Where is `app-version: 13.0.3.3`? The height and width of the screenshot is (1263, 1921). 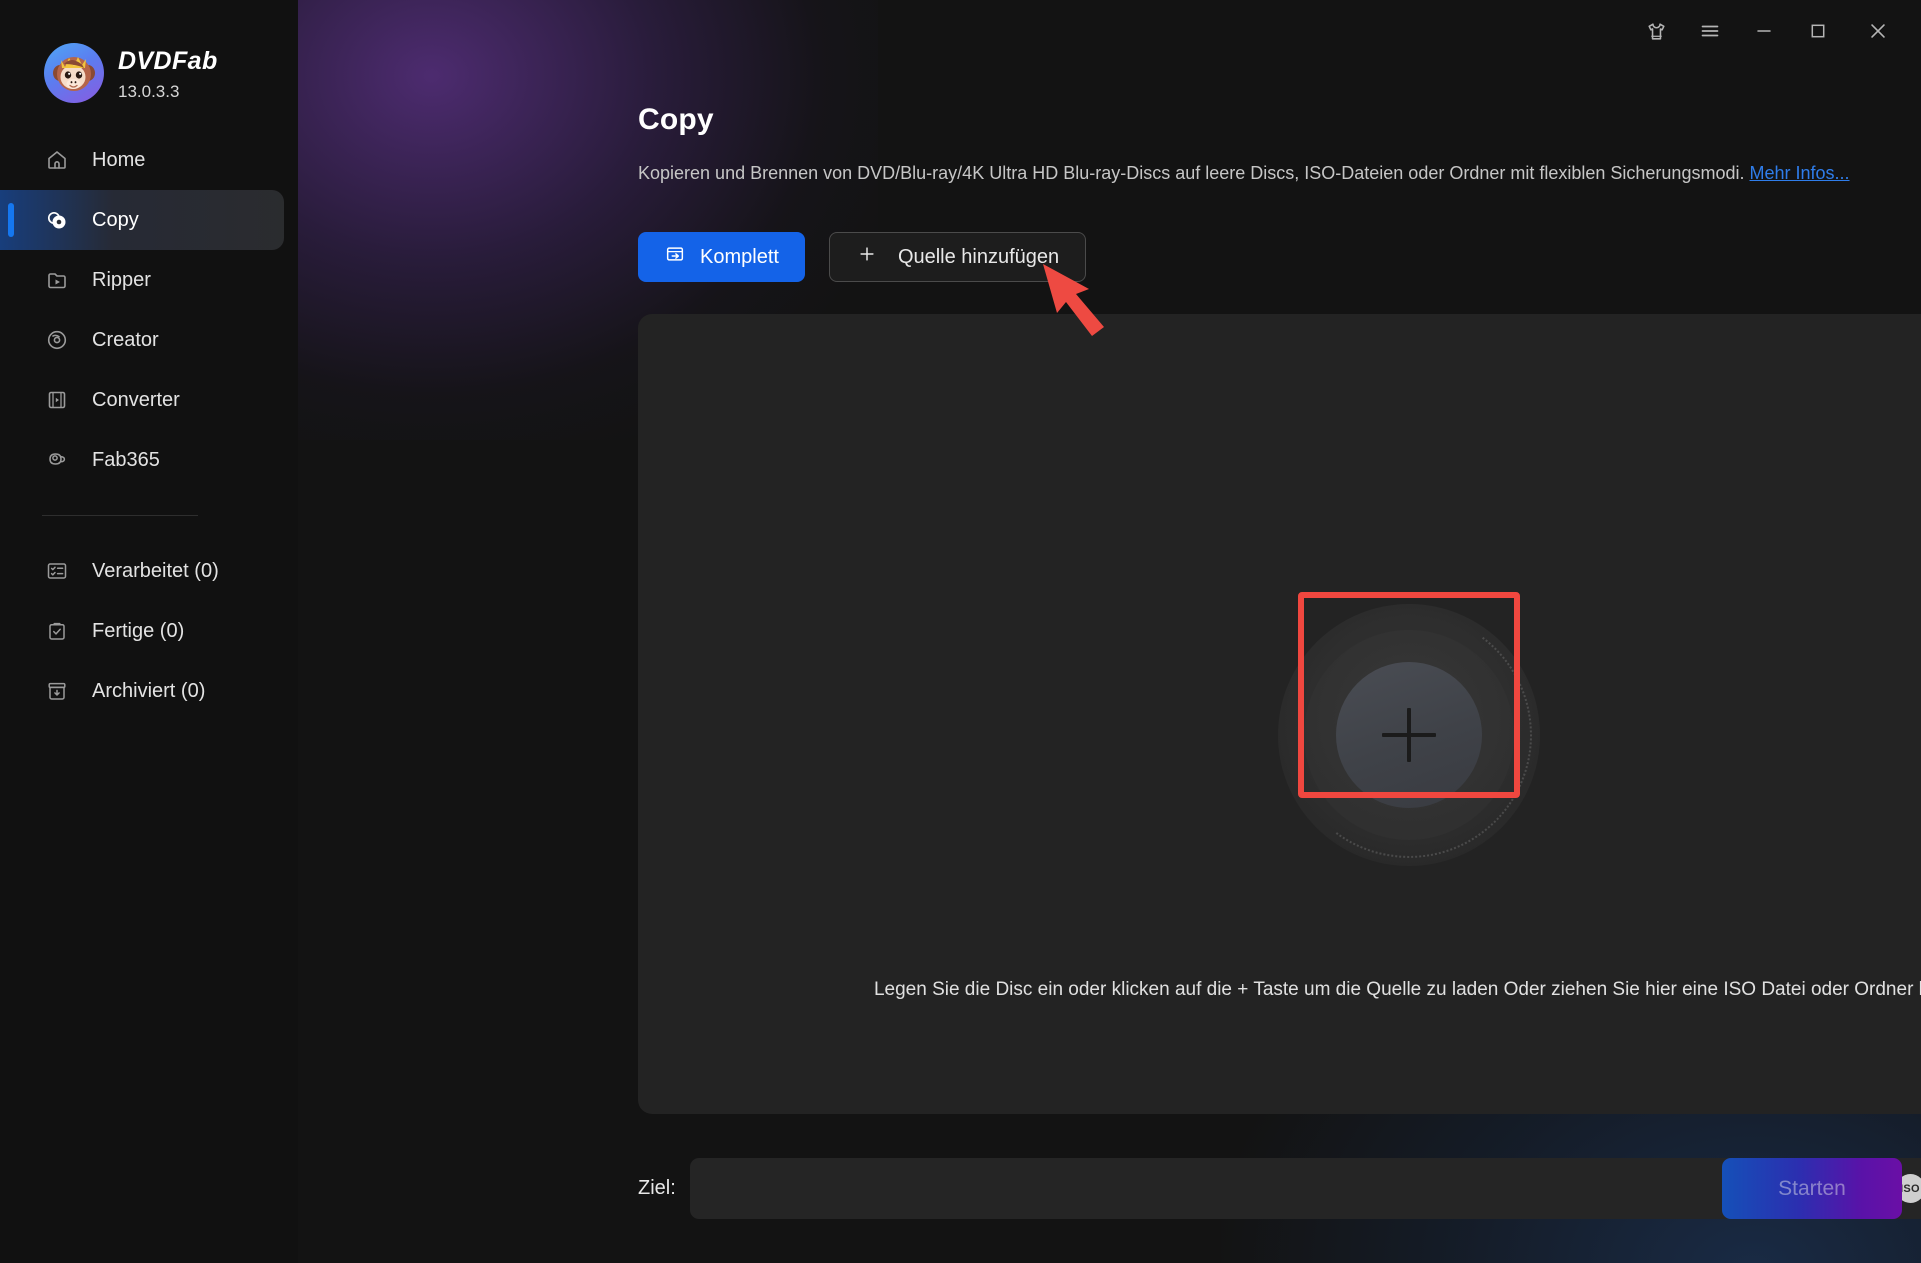
app-version: 13.0.3.3 is located at coordinates (149, 91).